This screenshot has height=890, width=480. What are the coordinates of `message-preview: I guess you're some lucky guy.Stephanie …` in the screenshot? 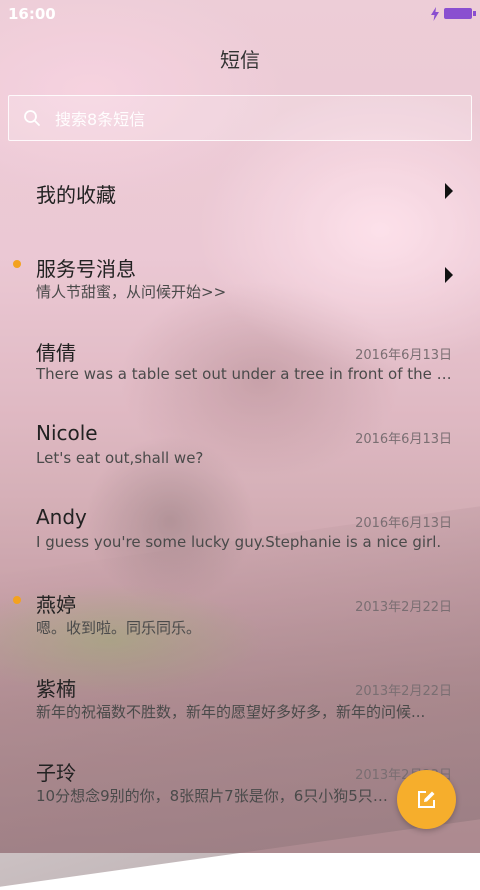 It's located at (239, 542).